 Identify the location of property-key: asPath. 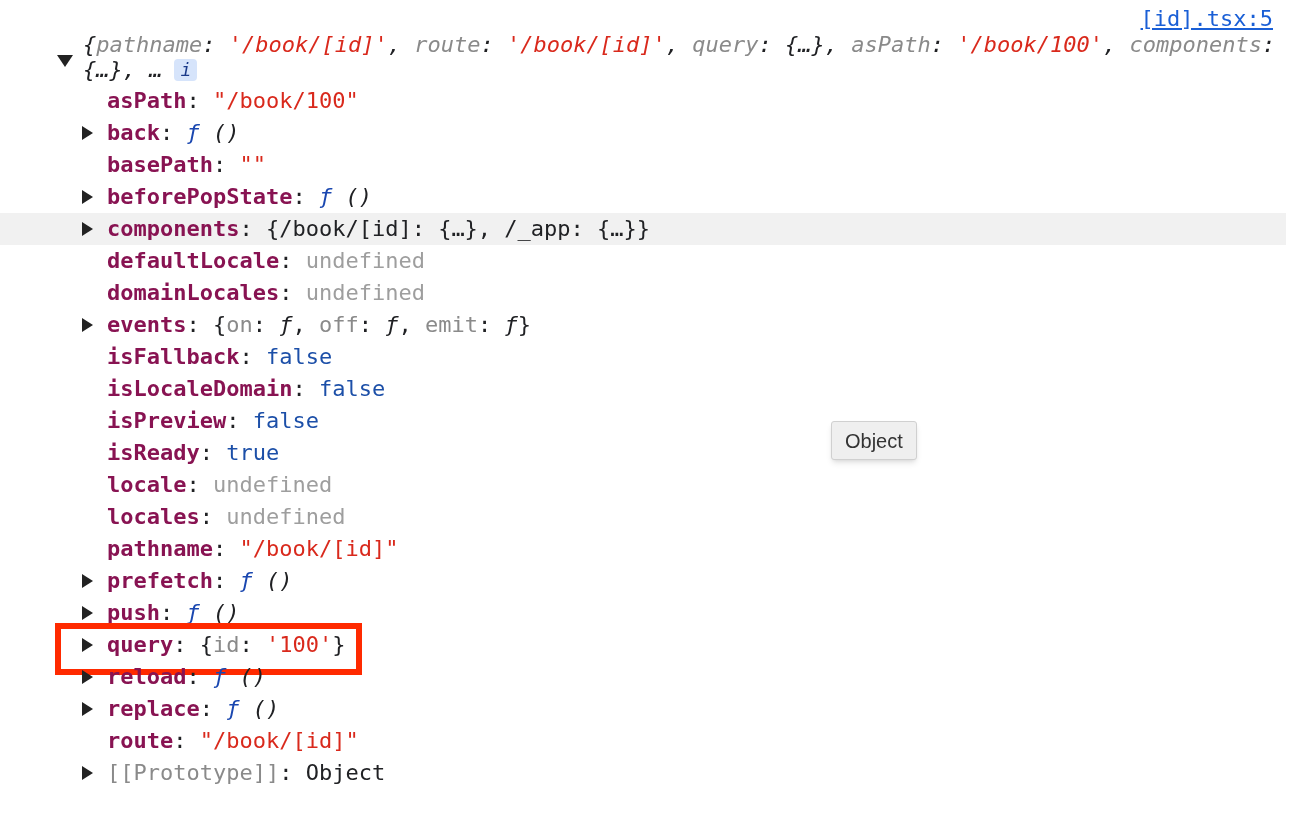
(147, 101).